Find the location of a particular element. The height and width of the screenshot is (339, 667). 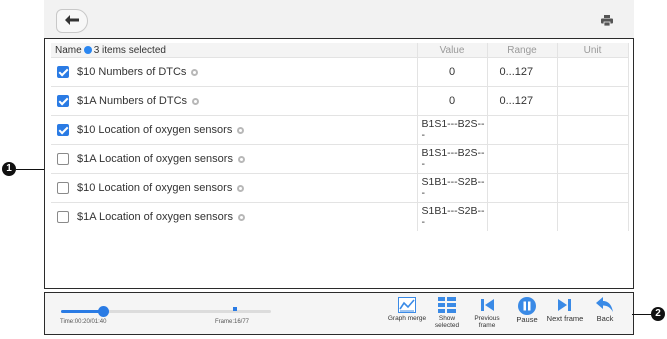

table-header: Name 3 items selected Value Range Unit is located at coordinates (340, 50).